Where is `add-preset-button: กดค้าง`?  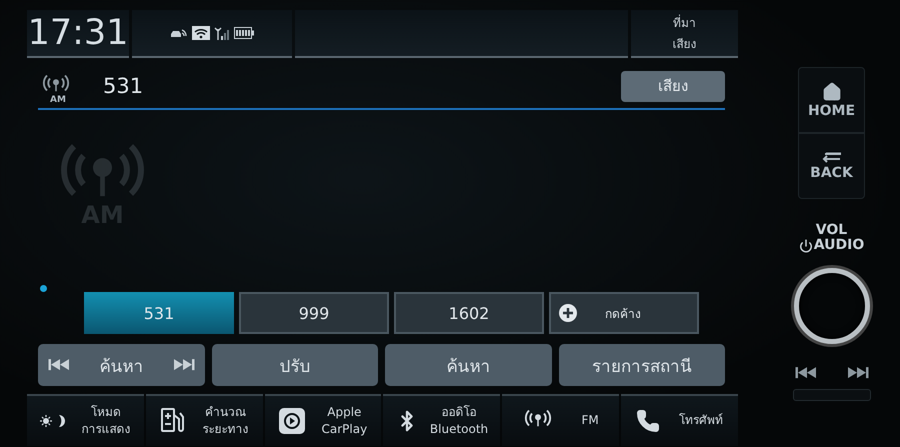 add-preset-button: กดค้าง is located at coordinates (624, 313).